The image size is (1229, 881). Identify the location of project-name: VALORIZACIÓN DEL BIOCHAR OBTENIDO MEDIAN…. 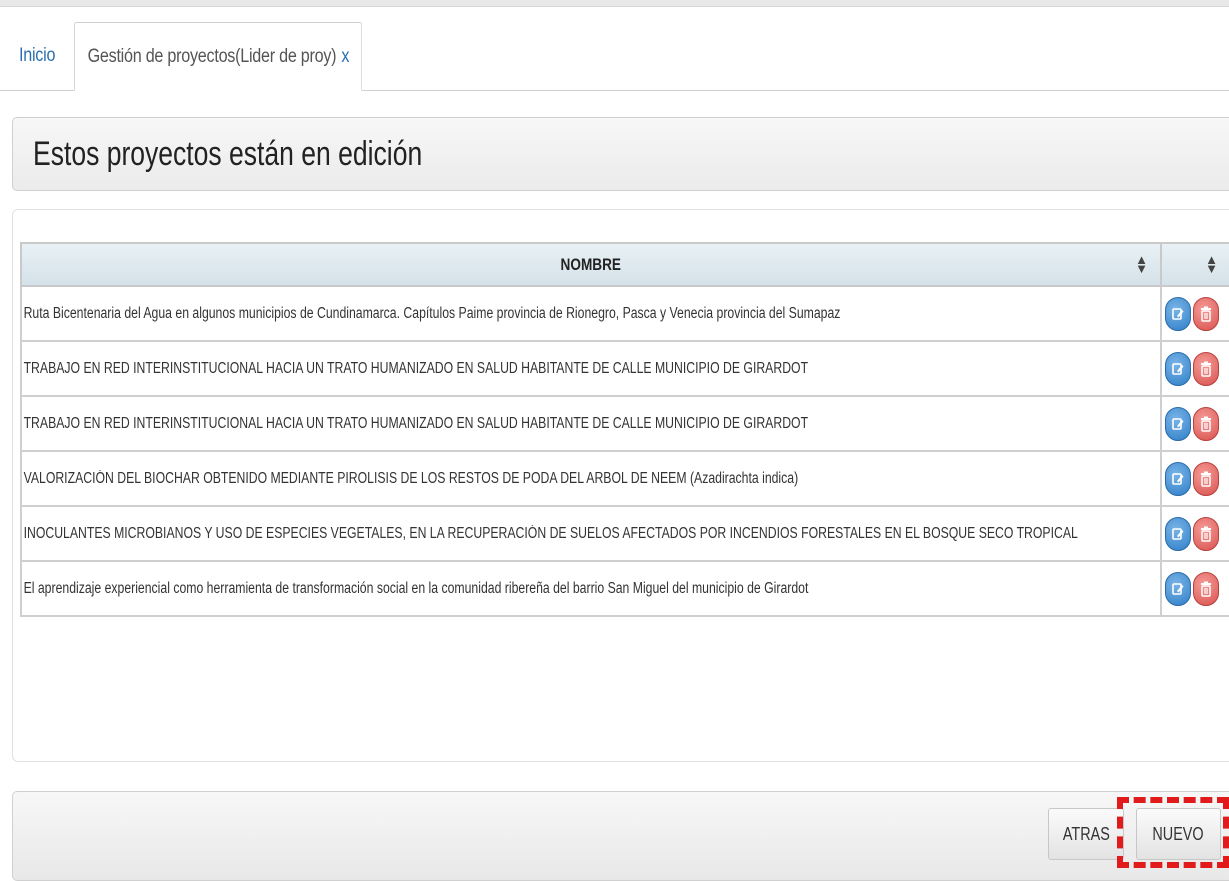
(411, 478).